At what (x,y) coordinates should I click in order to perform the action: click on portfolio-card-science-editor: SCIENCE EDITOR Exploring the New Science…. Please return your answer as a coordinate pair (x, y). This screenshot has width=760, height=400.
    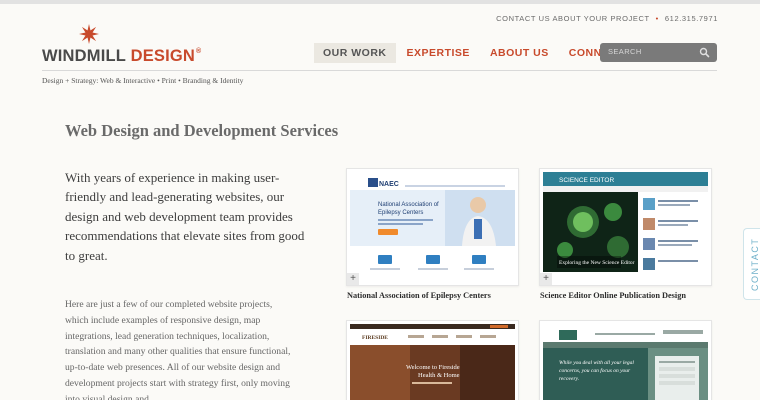
    Looking at the image, I should click on (625, 227).